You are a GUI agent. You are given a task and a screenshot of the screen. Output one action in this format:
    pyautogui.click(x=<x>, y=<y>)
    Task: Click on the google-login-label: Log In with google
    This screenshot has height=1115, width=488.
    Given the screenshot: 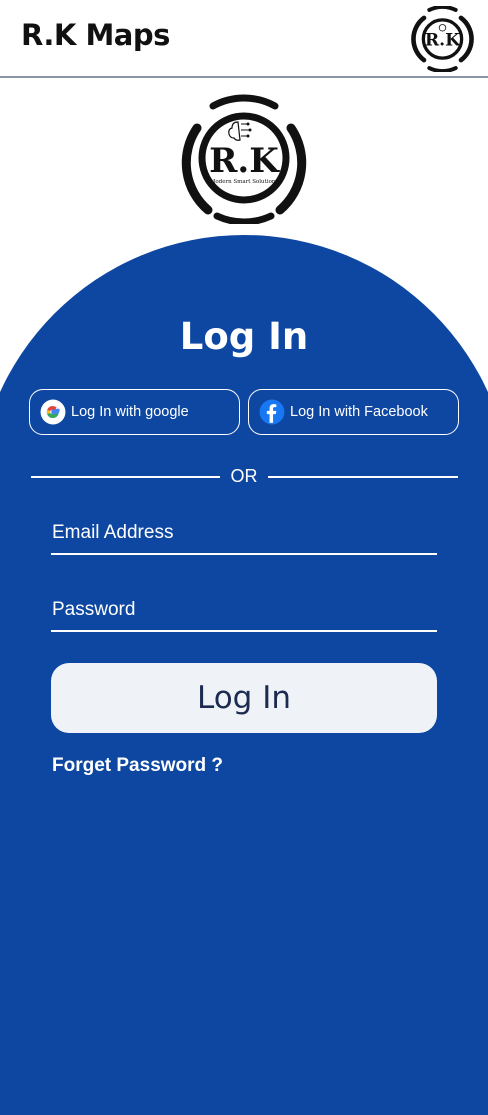 What is the action you would take?
    pyautogui.click(x=130, y=412)
    